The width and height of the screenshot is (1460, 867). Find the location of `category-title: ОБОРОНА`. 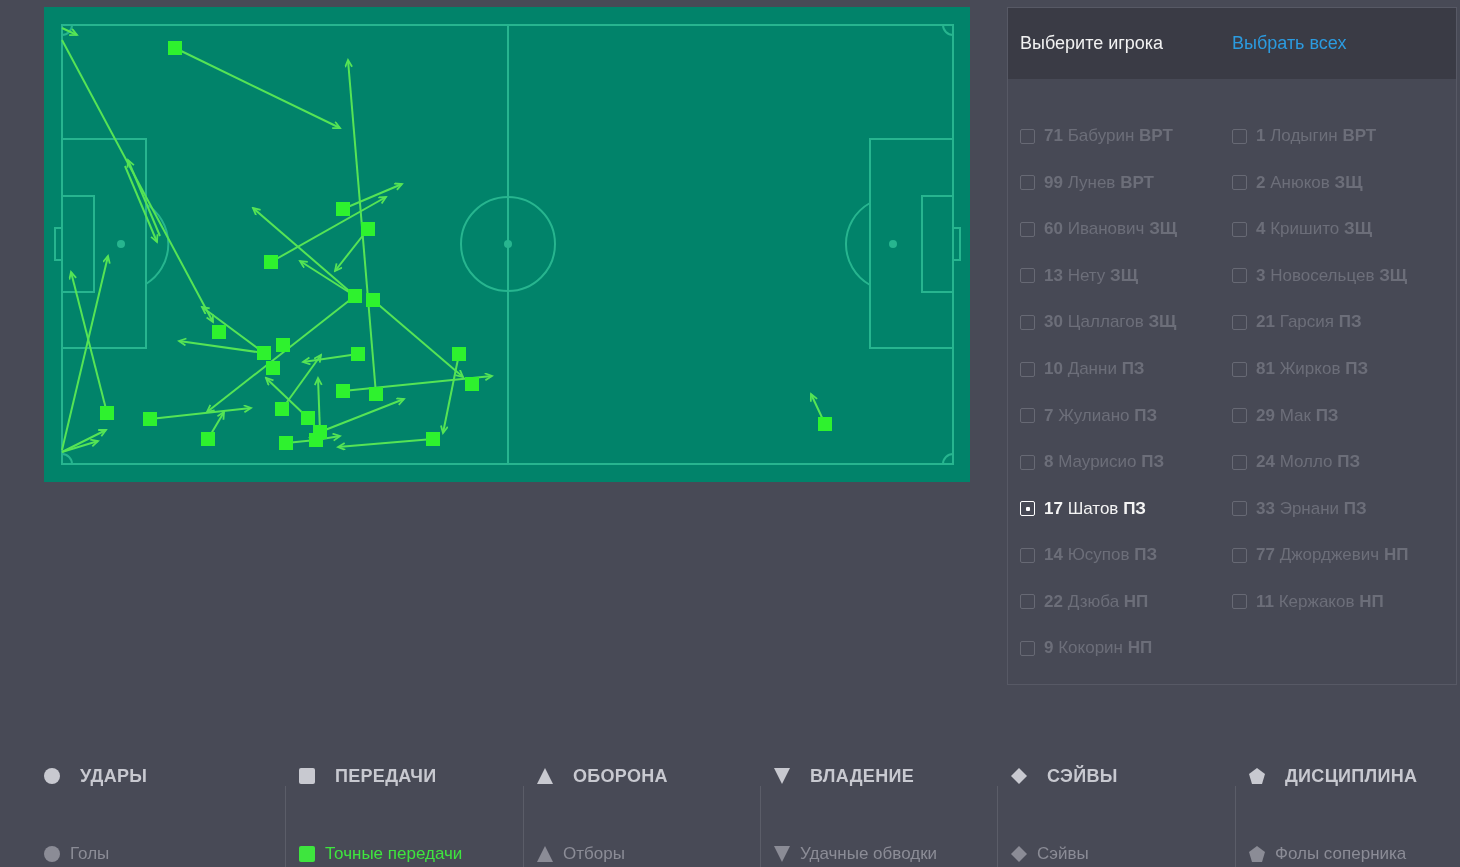

category-title: ОБОРОНА is located at coordinates (620, 776).